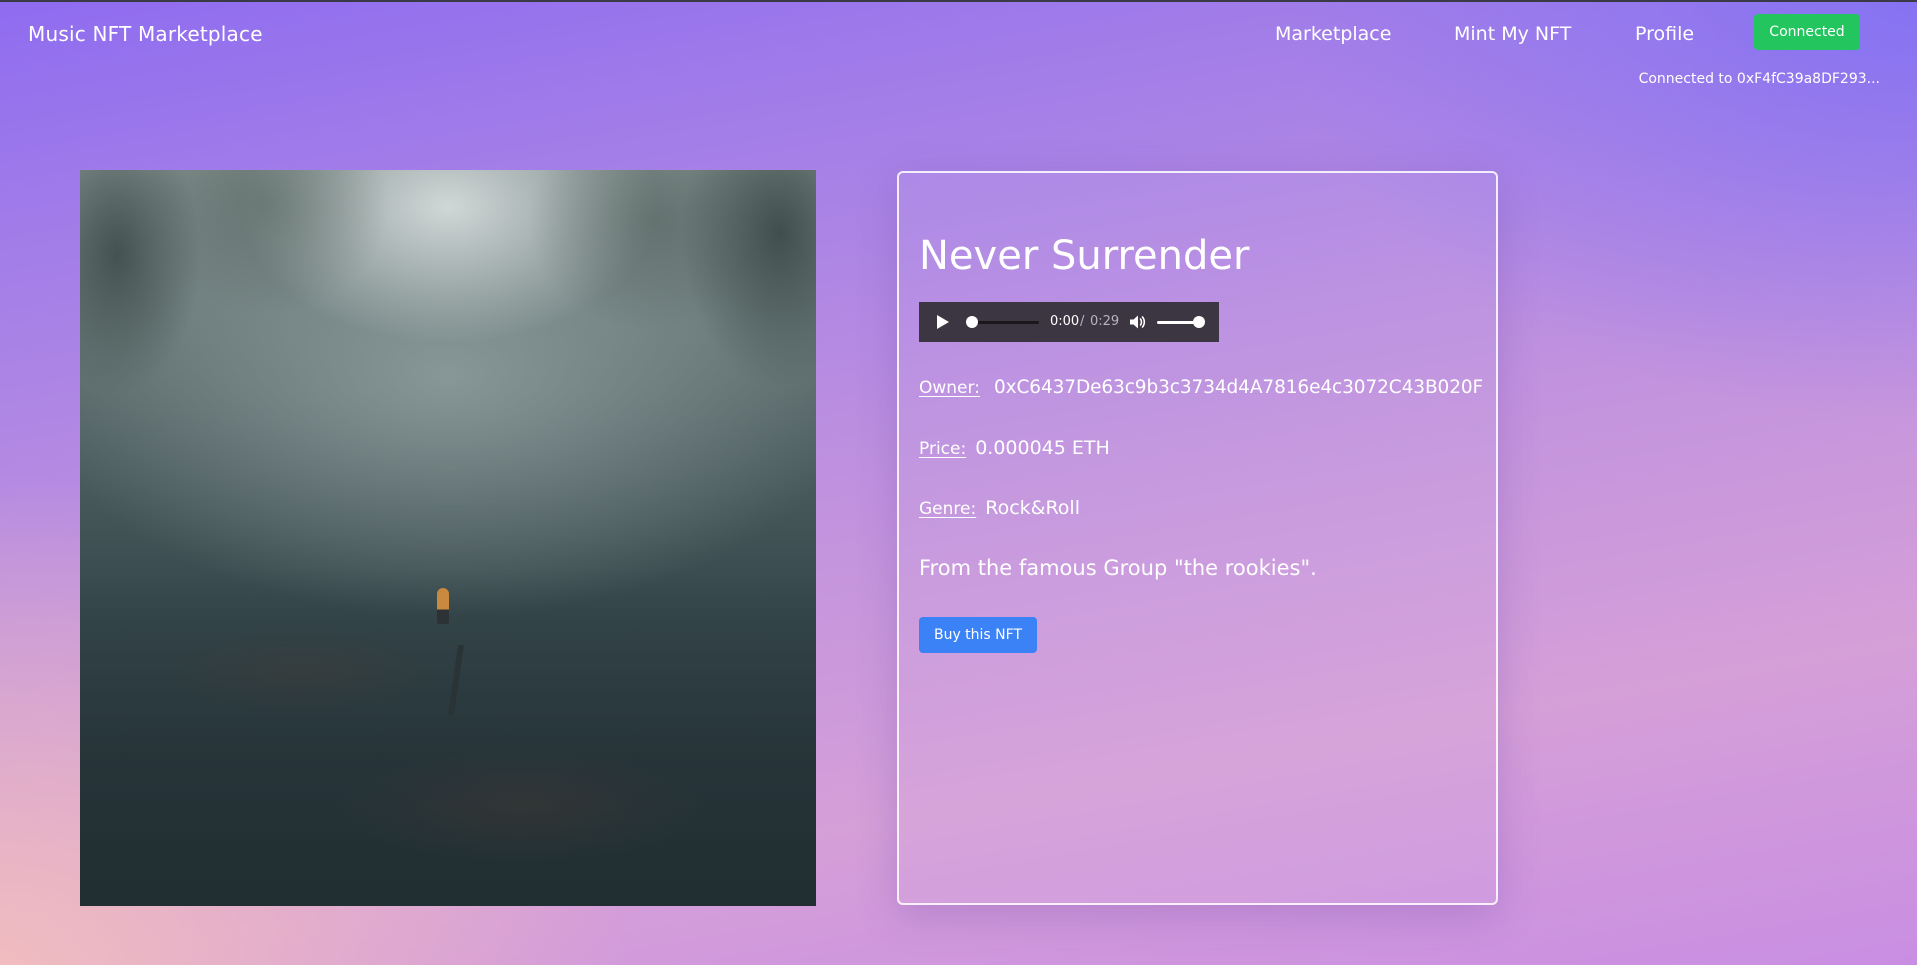 The height and width of the screenshot is (965, 1917). I want to click on nft-title: Never Surrender, so click(1084, 256).